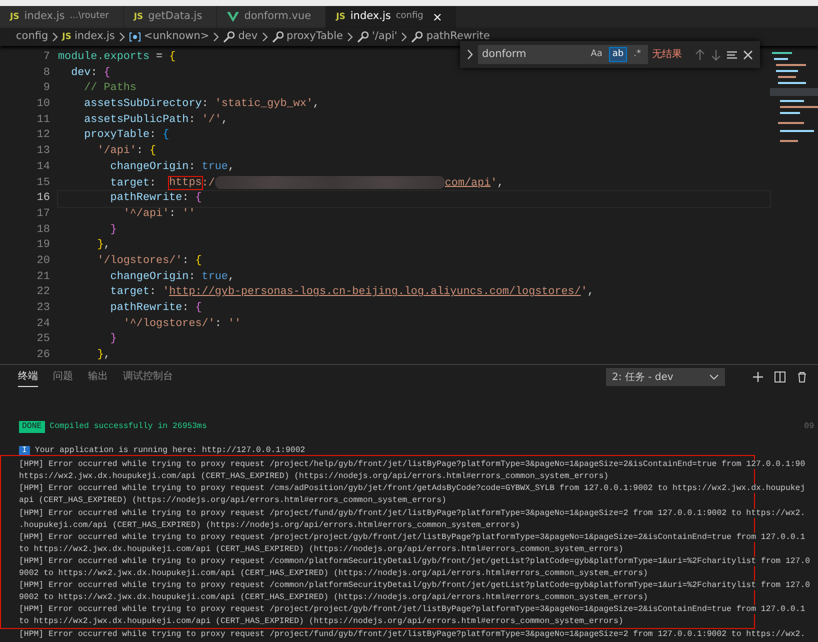 This screenshot has height=642, width=818. What do you see at coordinates (700, 54) in the screenshot?
I see `up-arrow-icon` at bounding box center [700, 54].